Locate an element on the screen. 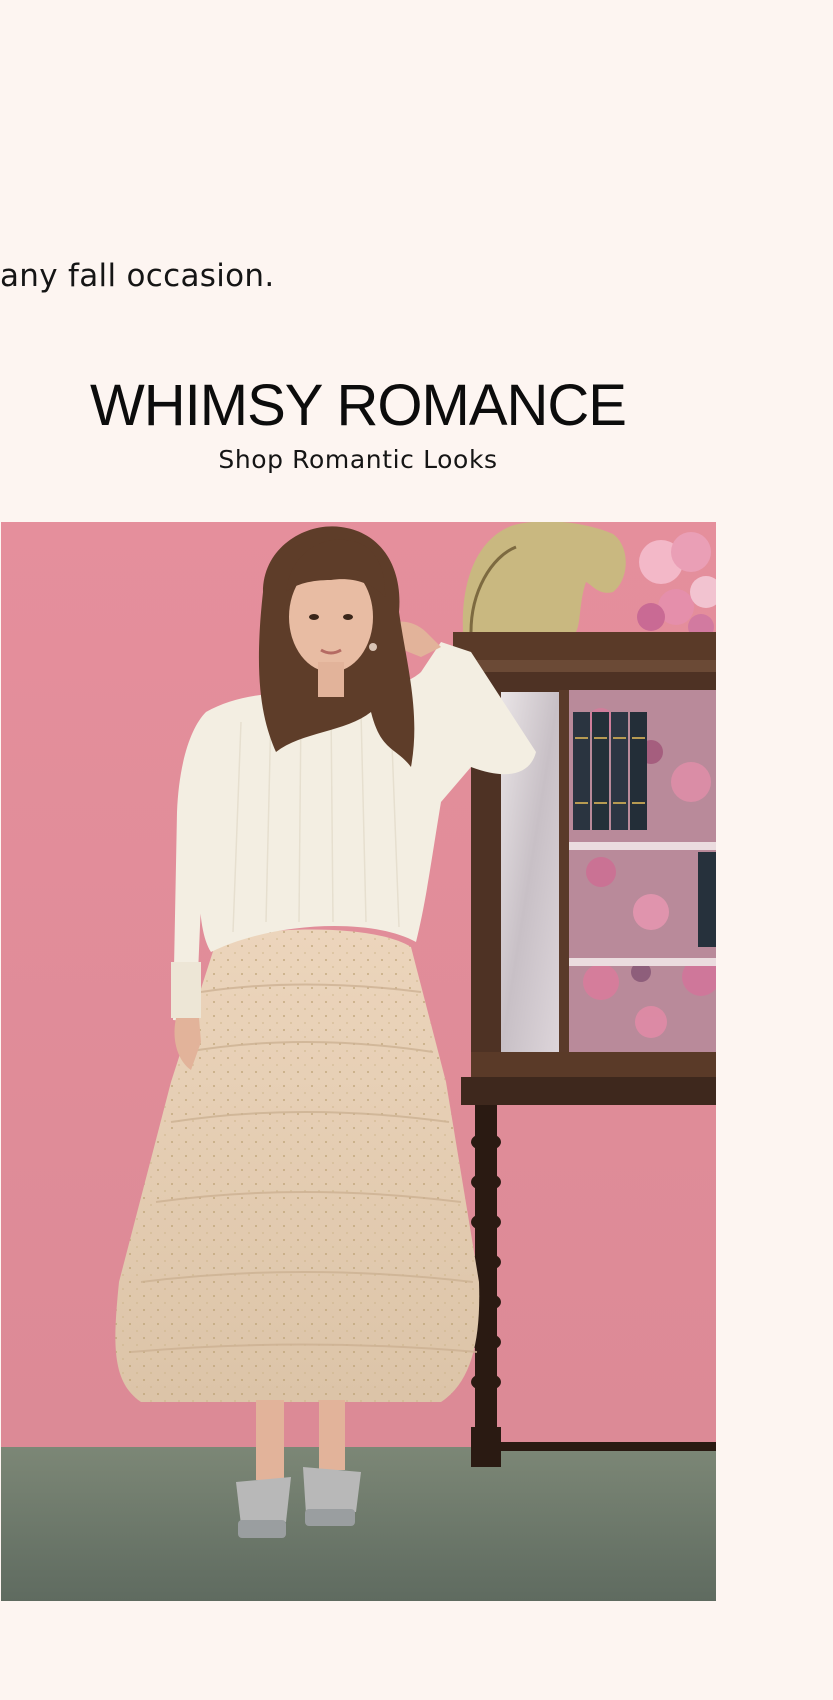 This screenshot has width=833, height=1700. intro-text: any fall occasion. is located at coordinates (137, 276).